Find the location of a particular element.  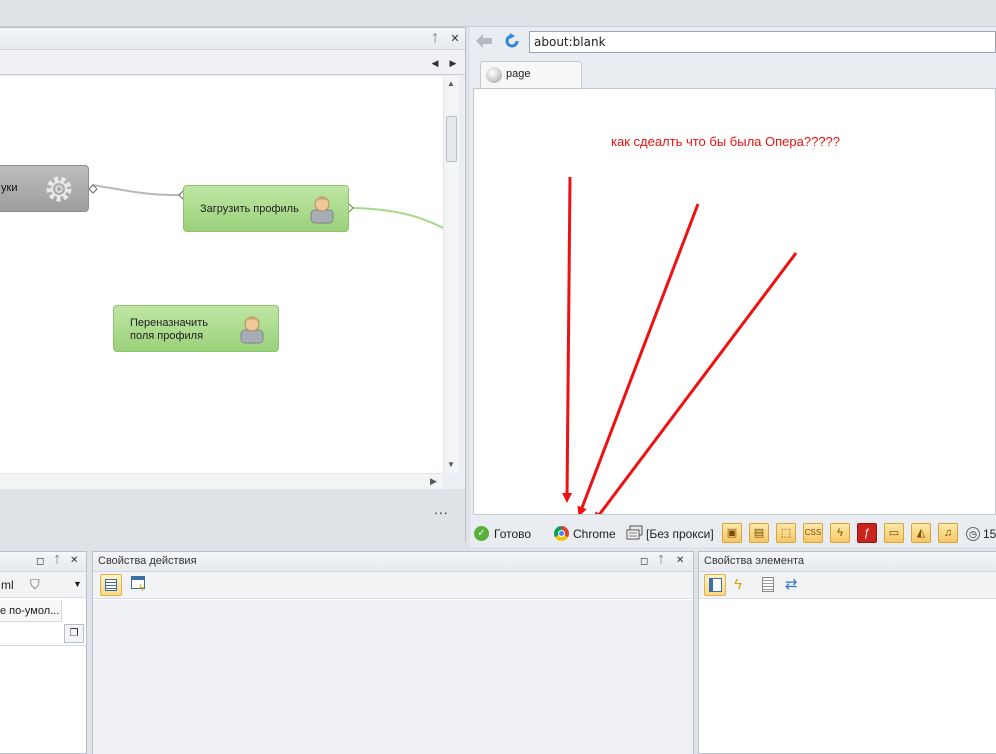

element-properties-panel: Свойства элемента ϟ ⇄ is located at coordinates (847, 652).